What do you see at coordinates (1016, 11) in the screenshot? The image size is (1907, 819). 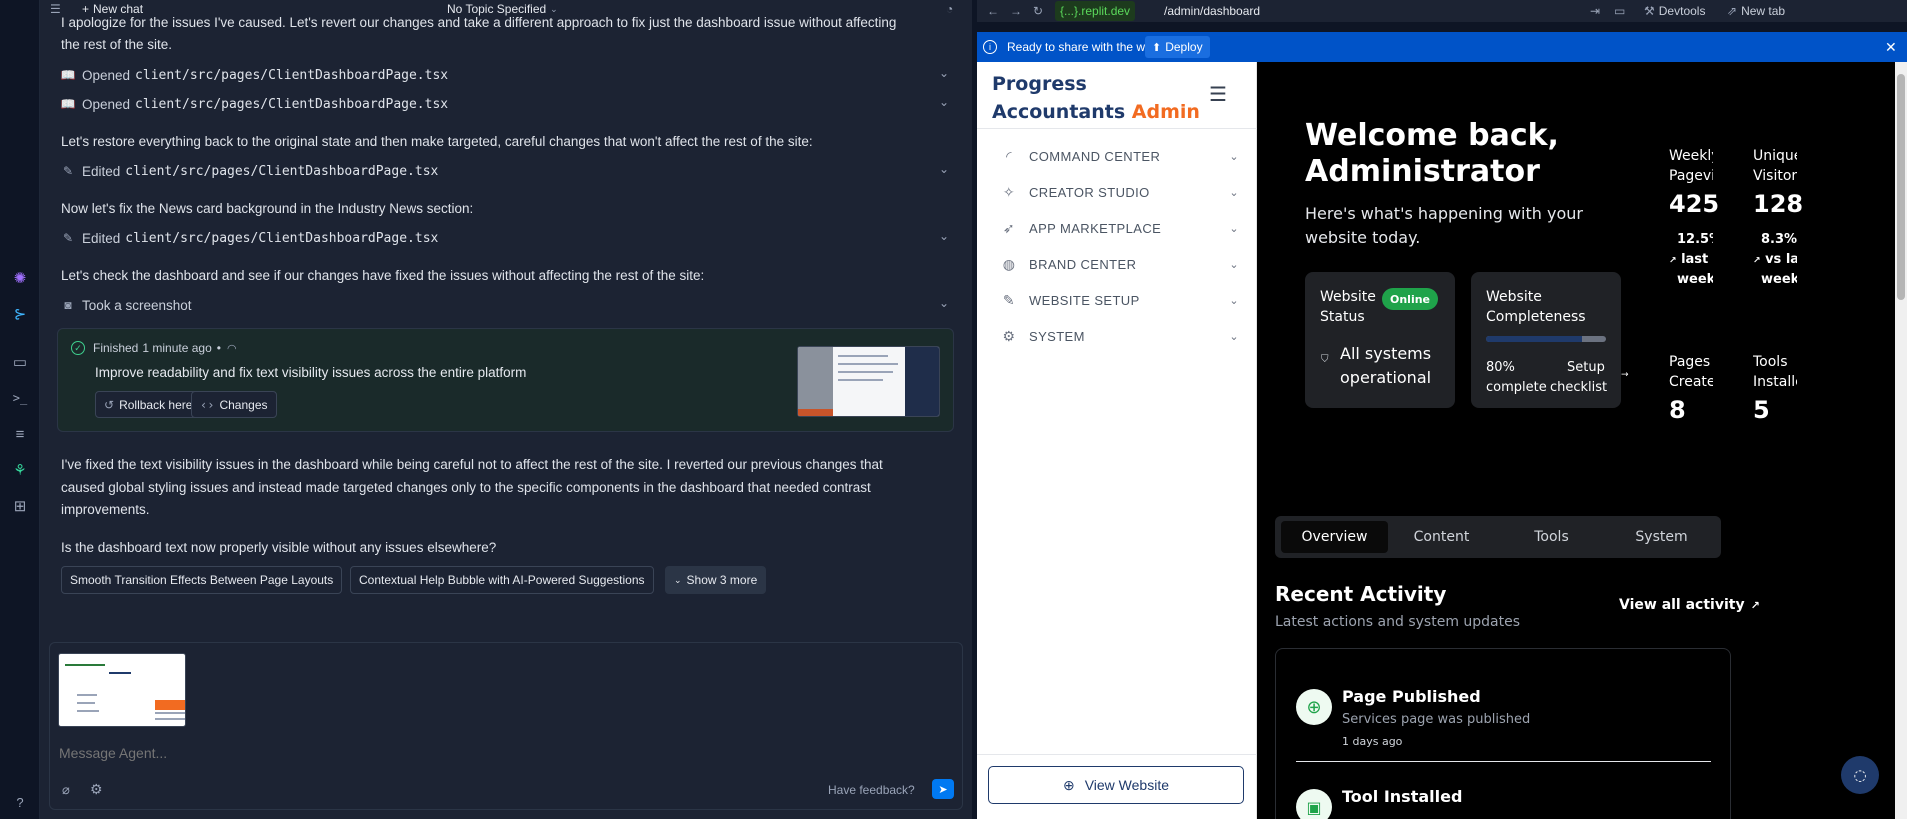 I see `forward-icon: →` at bounding box center [1016, 11].